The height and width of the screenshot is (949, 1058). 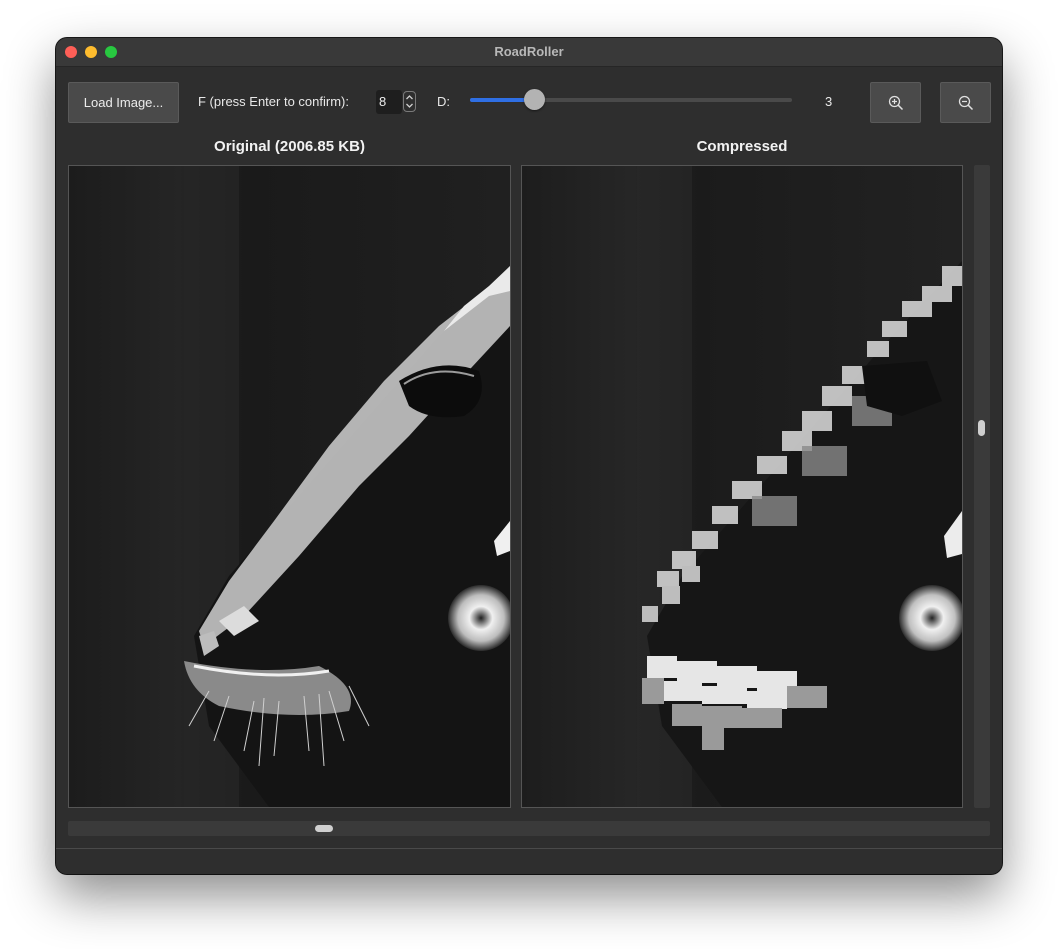 I want to click on horizontal-scroll-thumb, so click(x=324, y=828).